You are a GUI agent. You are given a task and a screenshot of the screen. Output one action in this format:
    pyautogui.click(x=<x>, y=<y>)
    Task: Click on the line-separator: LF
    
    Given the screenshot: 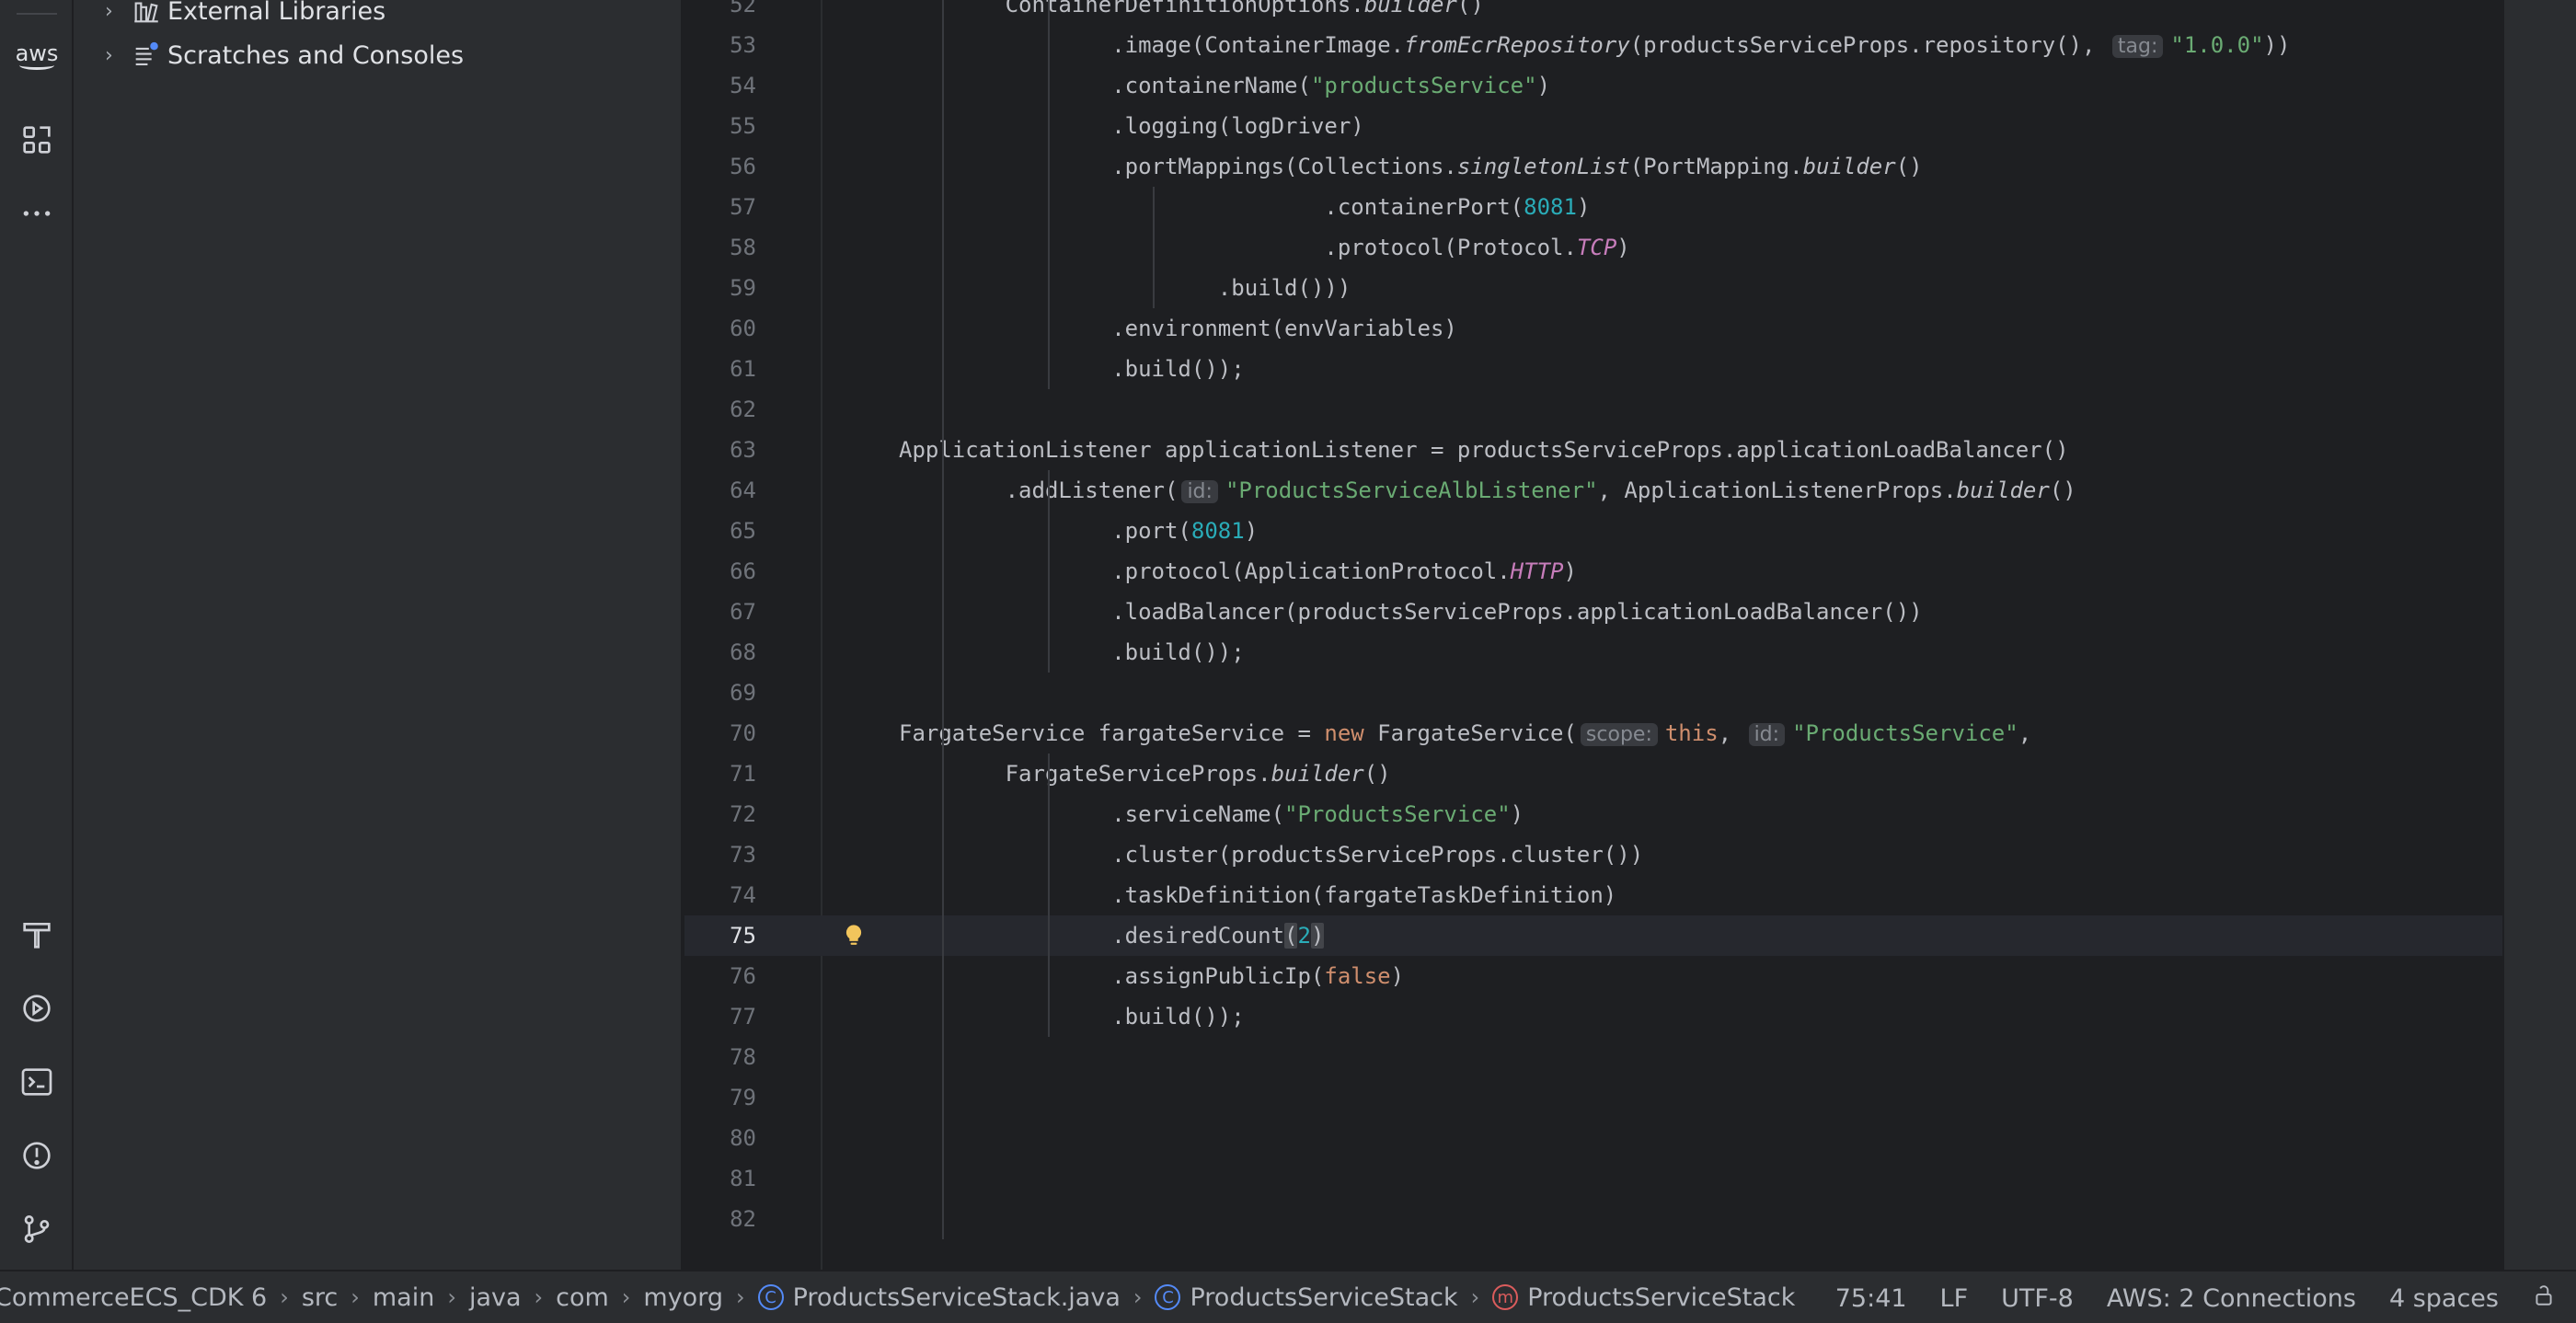 What is the action you would take?
    pyautogui.click(x=1955, y=1298)
    